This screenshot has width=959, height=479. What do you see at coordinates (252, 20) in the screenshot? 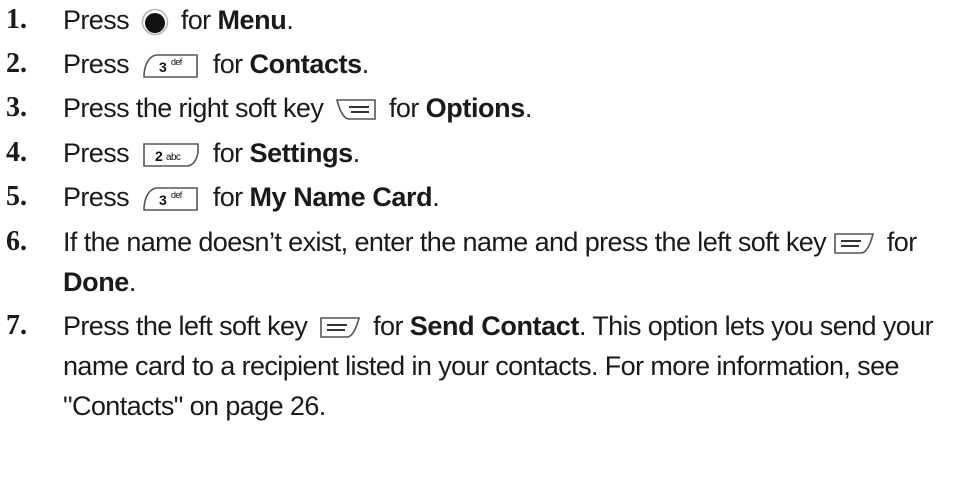
I see `step-target: Menu` at bounding box center [252, 20].